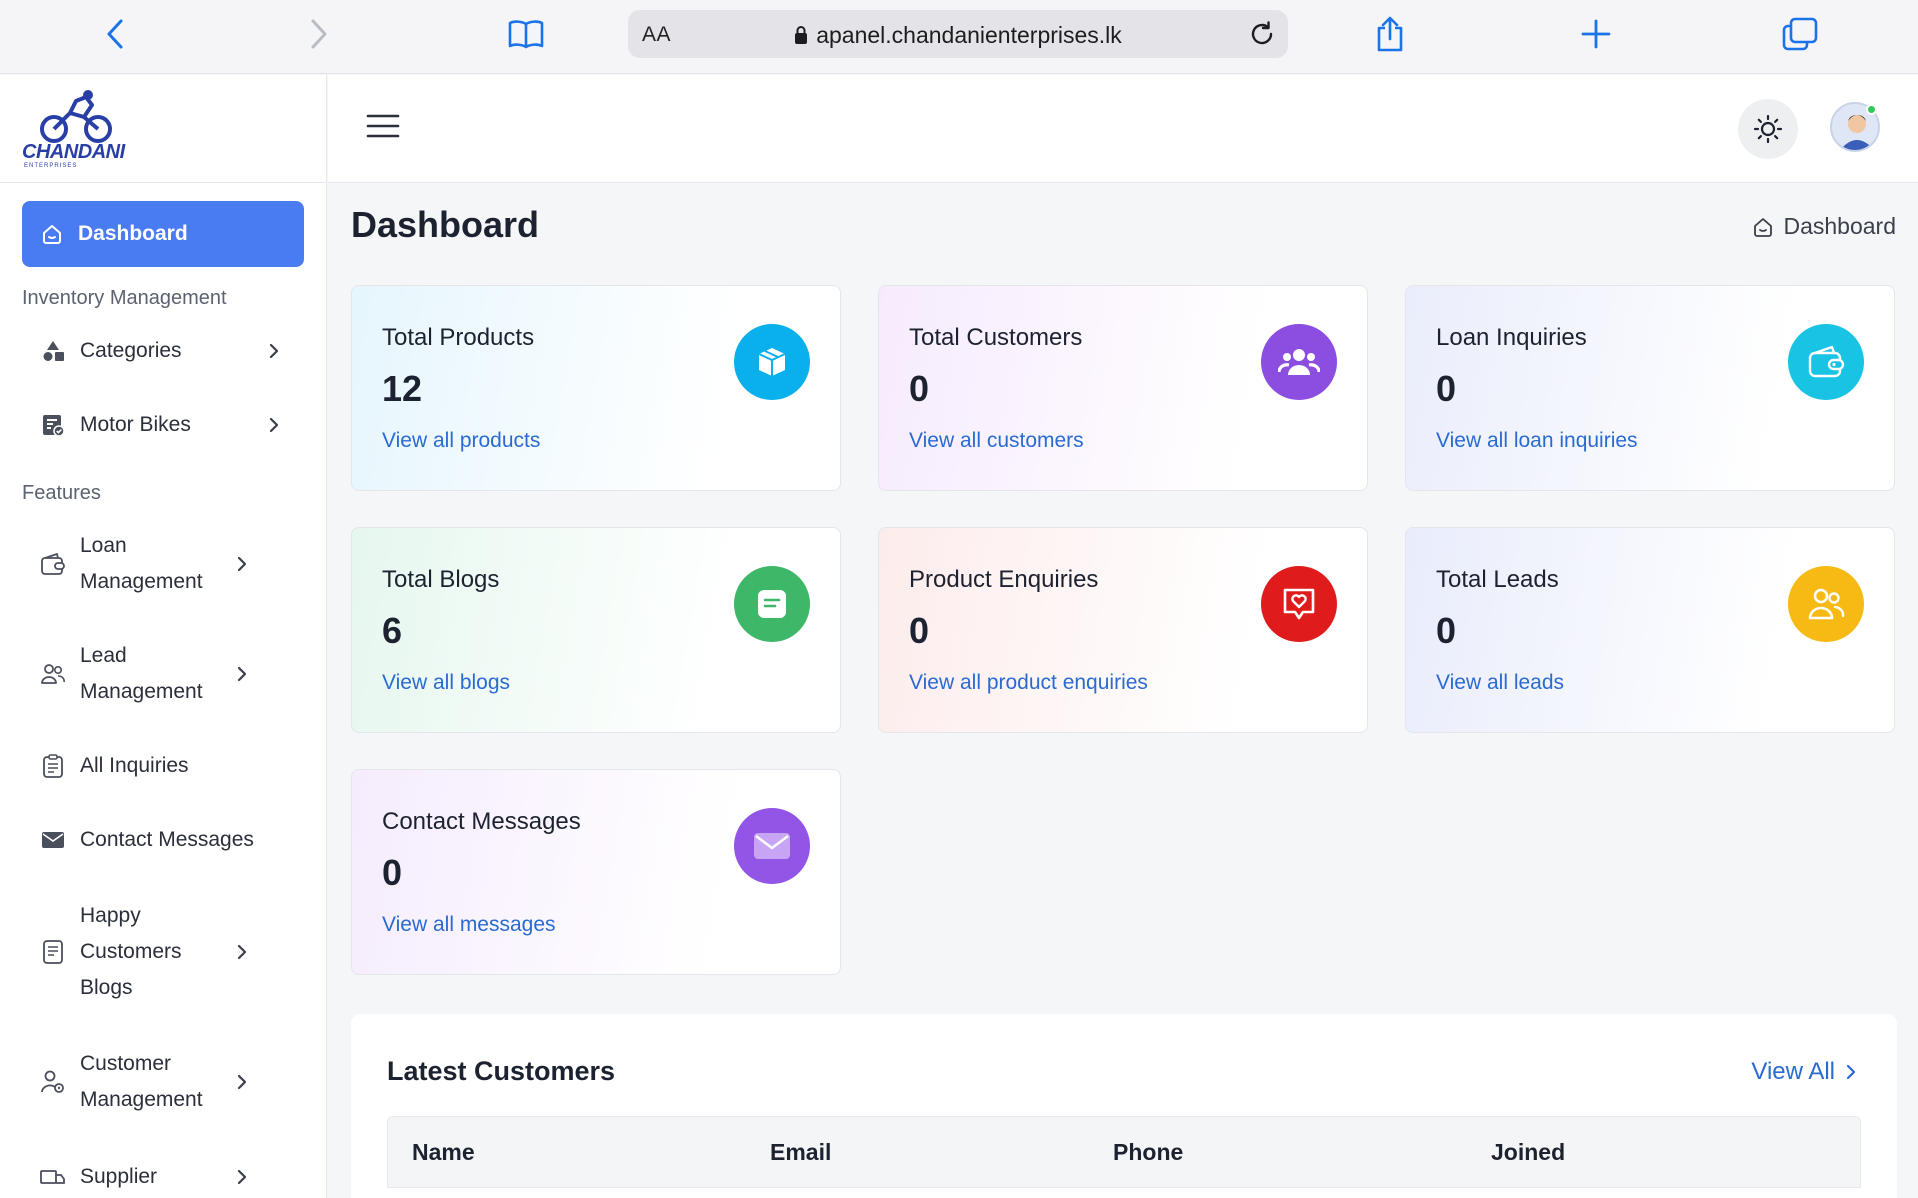 The height and width of the screenshot is (1198, 1918). Describe the element at coordinates (458, 337) in the screenshot. I see `card-label: Total Products` at that location.